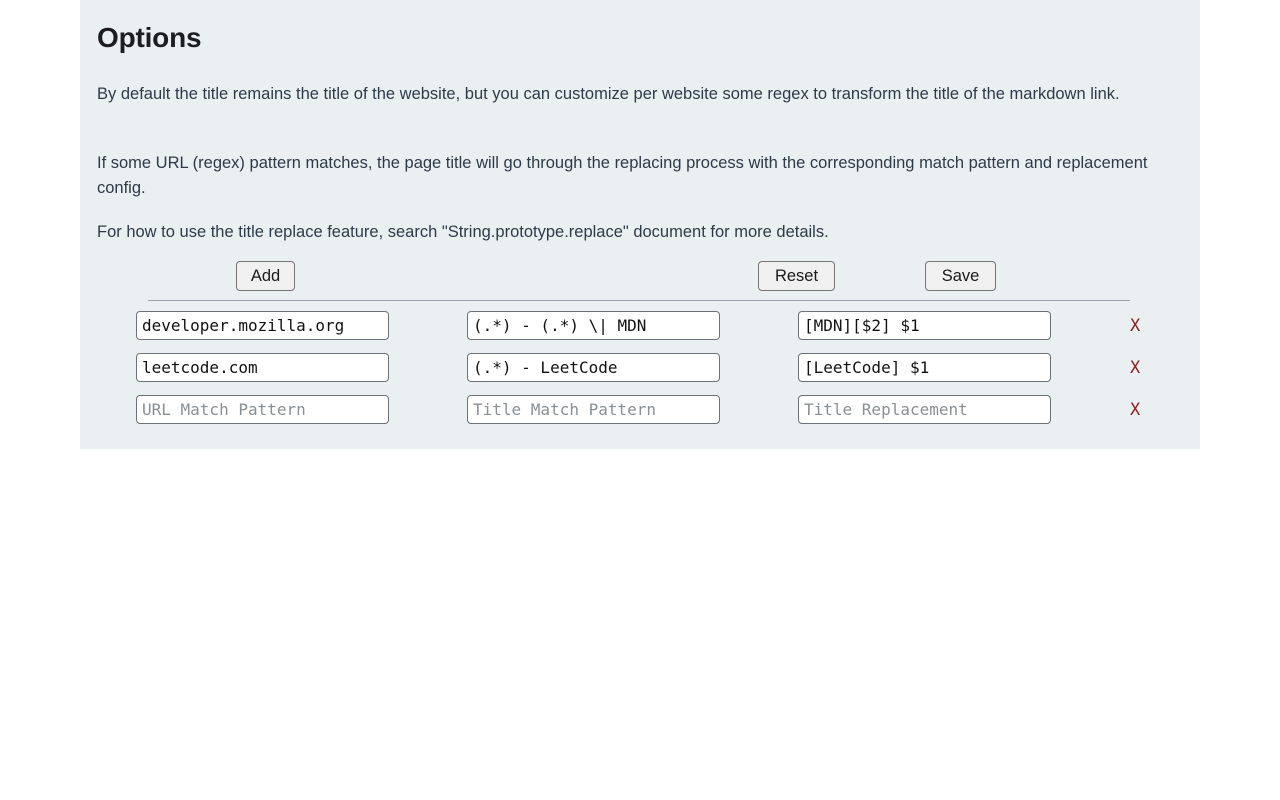 The height and width of the screenshot is (800, 1280). Describe the element at coordinates (265, 276) in the screenshot. I see `add-button: Add` at that location.